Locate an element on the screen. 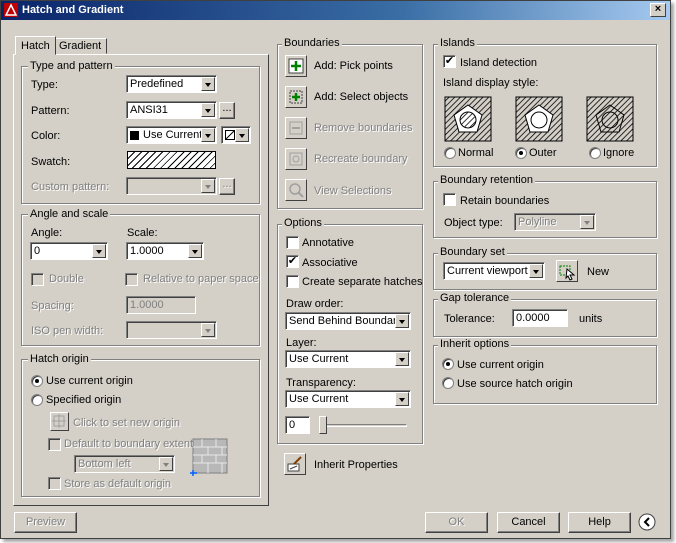 The height and width of the screenshot is (543, 676). scale-label: Scale: is located at coordinates (142, 233).